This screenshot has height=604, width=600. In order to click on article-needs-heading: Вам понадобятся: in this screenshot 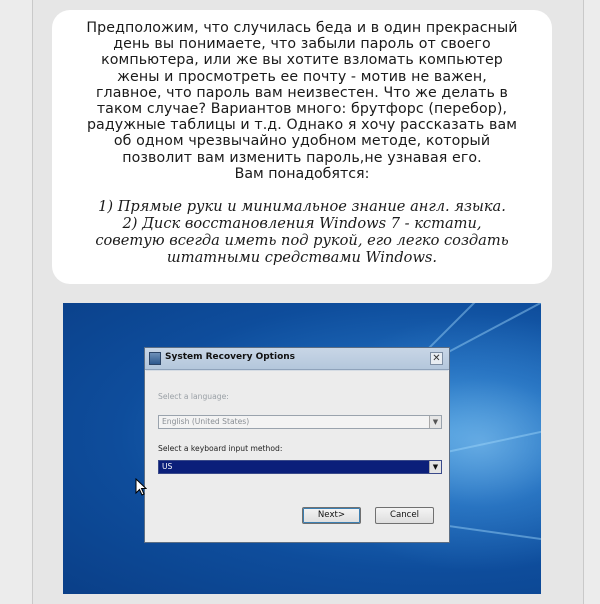, I will do `click(302, 173)`.